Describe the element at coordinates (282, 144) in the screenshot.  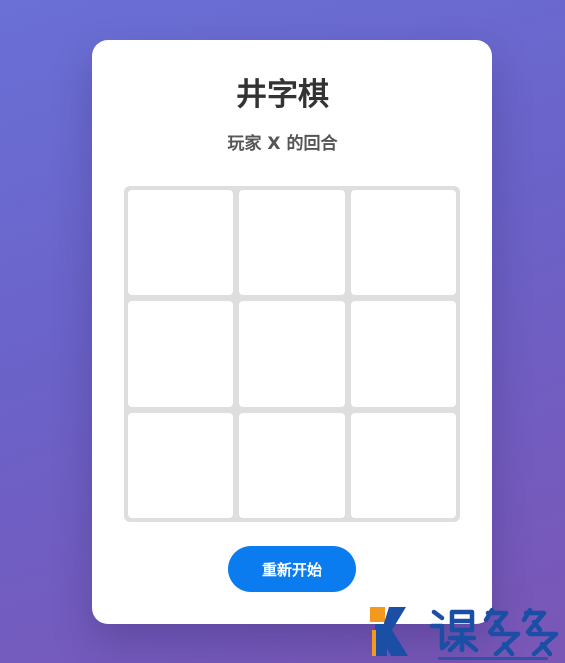
I see `turn-status: 玩家 X 的回合` at that location.